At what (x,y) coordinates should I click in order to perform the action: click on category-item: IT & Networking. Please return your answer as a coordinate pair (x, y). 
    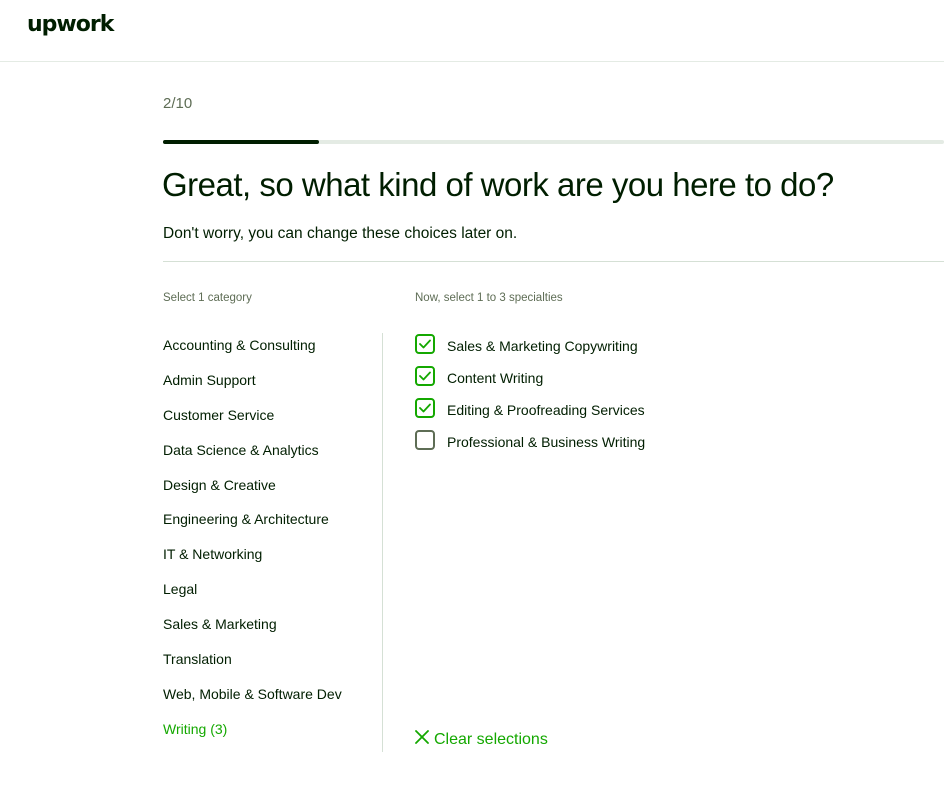
    Looking at the image, I should click on (252, 562).